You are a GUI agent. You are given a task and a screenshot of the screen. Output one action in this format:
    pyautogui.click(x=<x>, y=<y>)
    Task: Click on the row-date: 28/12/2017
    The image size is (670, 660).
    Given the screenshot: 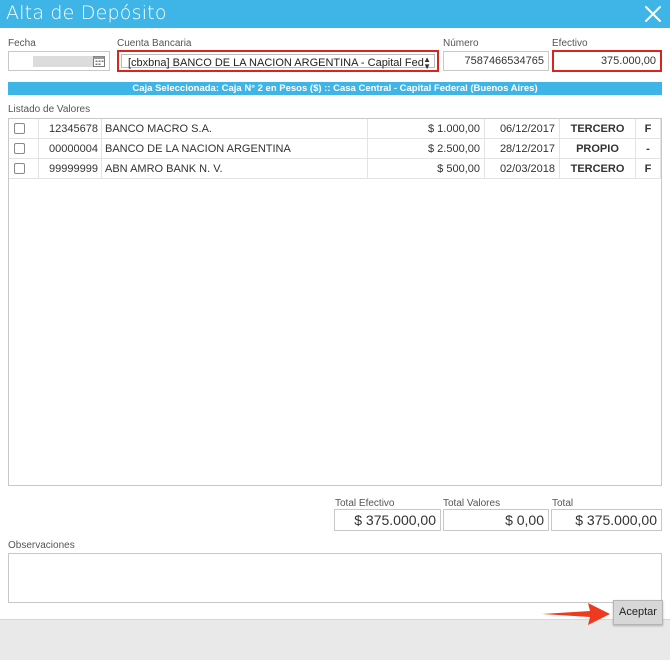 What is the action you would take?
    pyautogui.click(x=522, y=149)
    